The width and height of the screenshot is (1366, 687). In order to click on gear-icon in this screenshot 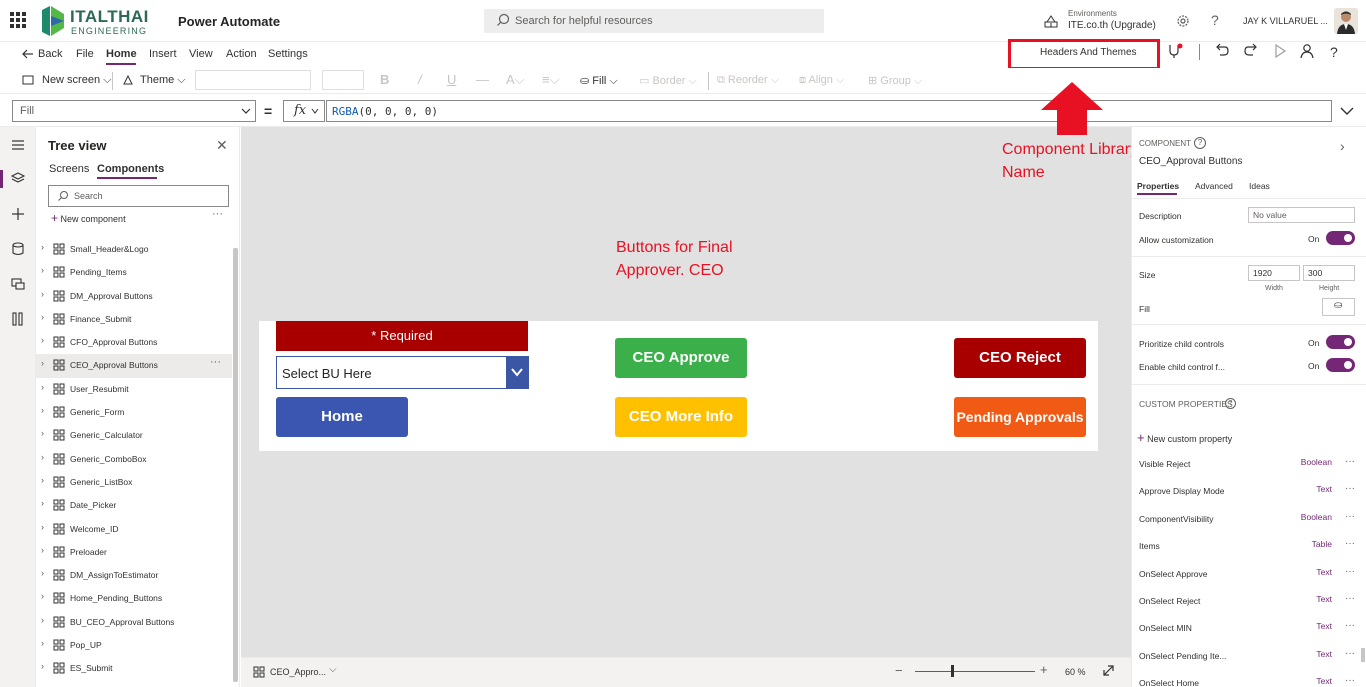, I will do `click(1183, 21)`.